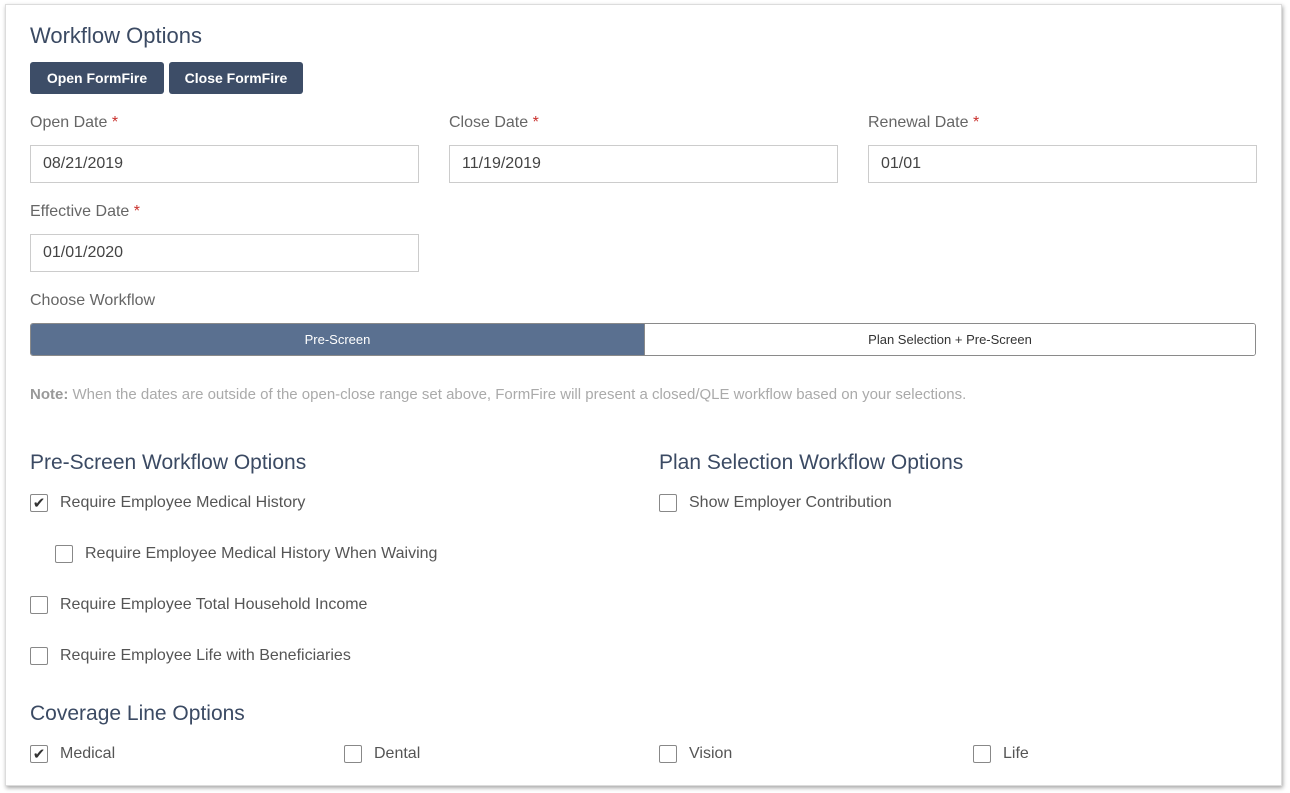  What do you see at coordinates (224, 164) in the screenshot?
I see `open-date-input` at bounding box center [224, 164].